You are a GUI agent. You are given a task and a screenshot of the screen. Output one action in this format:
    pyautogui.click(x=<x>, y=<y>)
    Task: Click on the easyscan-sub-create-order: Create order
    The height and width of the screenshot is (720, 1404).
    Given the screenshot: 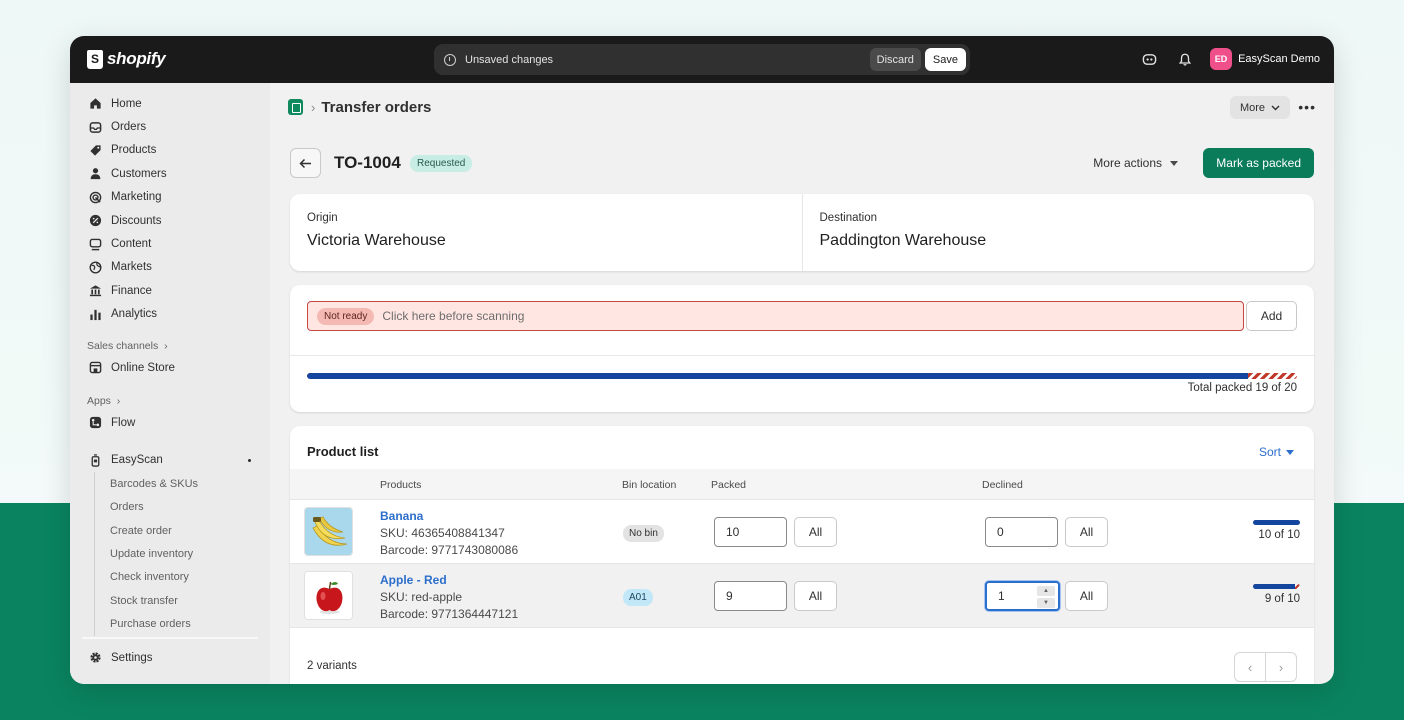 What is the action you would take?
    pyautogui.click(x=170, y=530)
    